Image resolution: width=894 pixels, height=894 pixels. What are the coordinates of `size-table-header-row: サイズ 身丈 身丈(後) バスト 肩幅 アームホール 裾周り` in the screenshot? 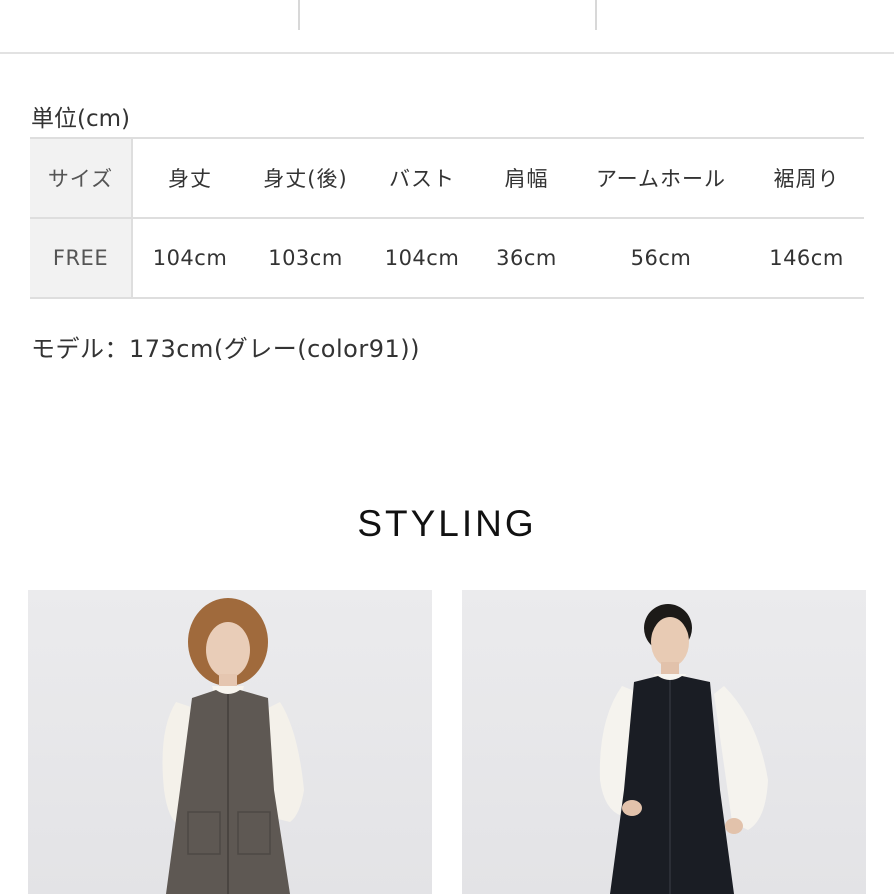 It's located at (447, 178).